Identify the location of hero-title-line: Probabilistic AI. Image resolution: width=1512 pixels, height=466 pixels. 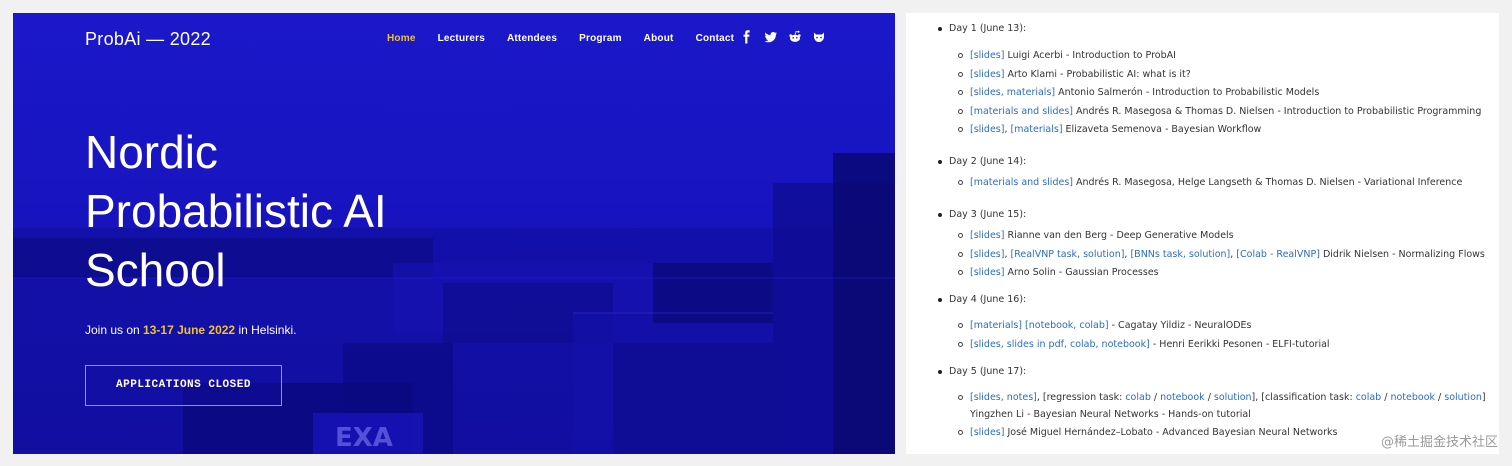
(236, 211).